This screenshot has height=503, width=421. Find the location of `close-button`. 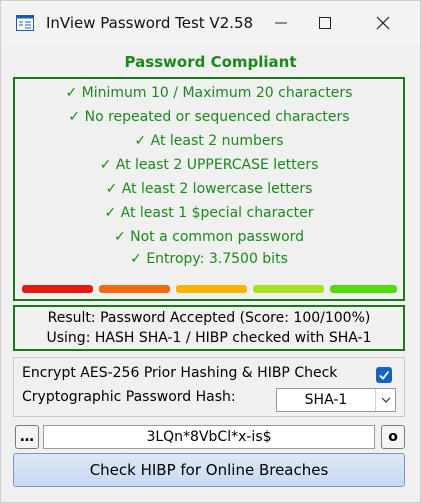

close-button is located at coordinates (383, 23).